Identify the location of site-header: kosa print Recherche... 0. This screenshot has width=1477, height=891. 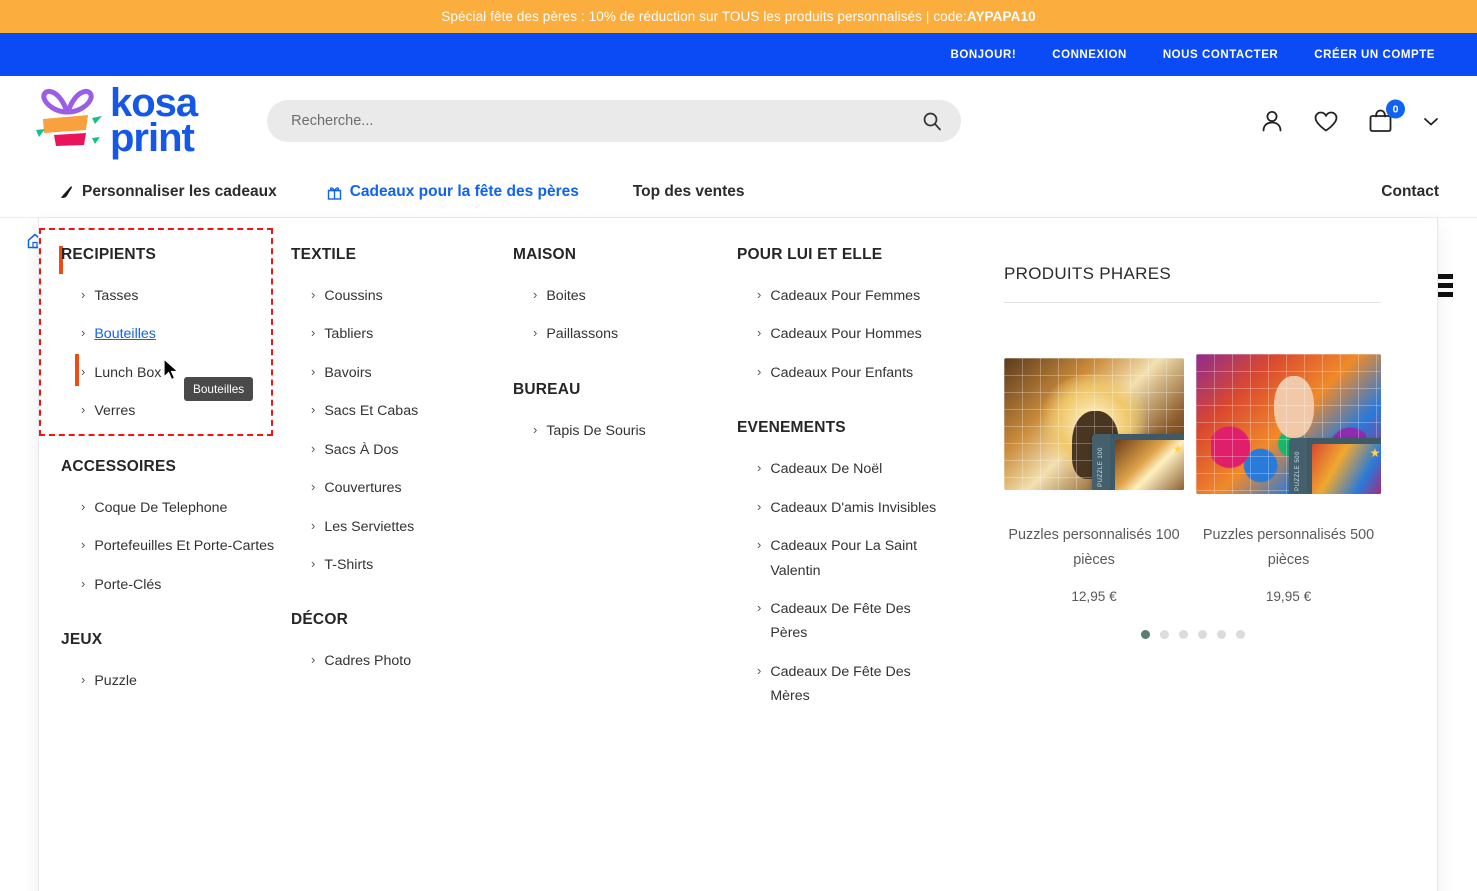
(738, 121).